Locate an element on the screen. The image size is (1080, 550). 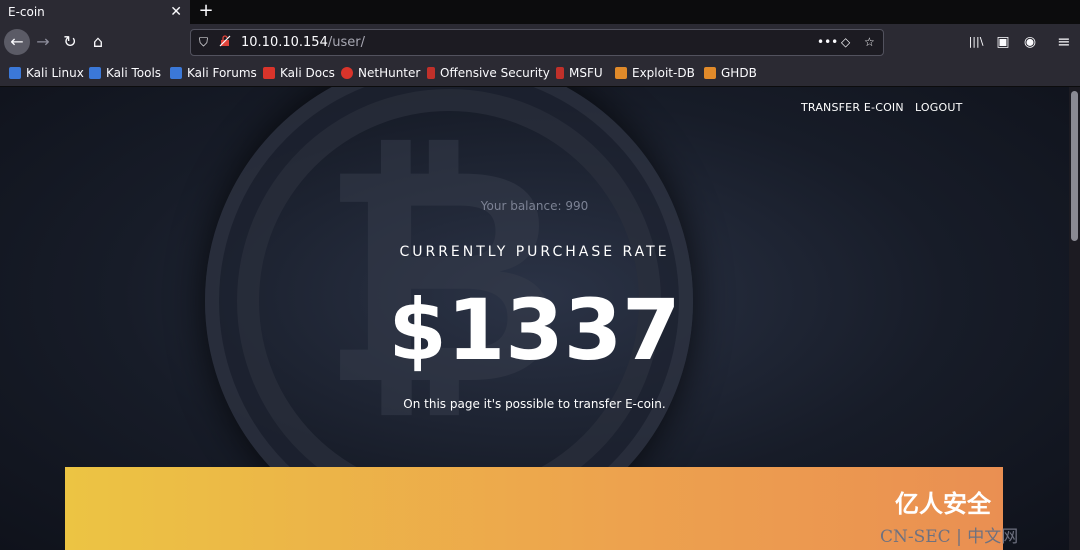
purchase-rate-value: $1337 is located at coordinates (534, 330).